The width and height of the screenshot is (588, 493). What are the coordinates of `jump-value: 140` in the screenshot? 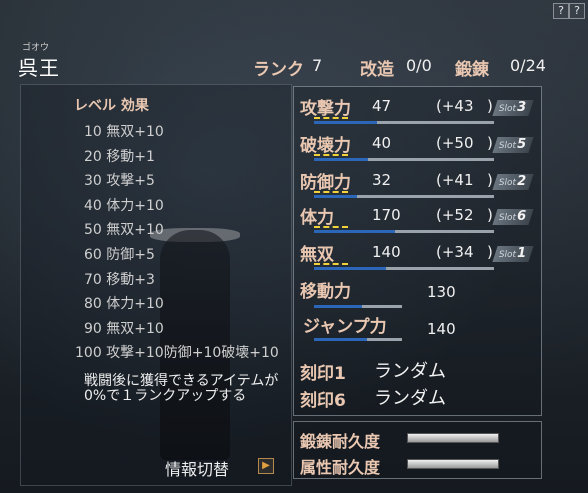 It's located at (441, 329).